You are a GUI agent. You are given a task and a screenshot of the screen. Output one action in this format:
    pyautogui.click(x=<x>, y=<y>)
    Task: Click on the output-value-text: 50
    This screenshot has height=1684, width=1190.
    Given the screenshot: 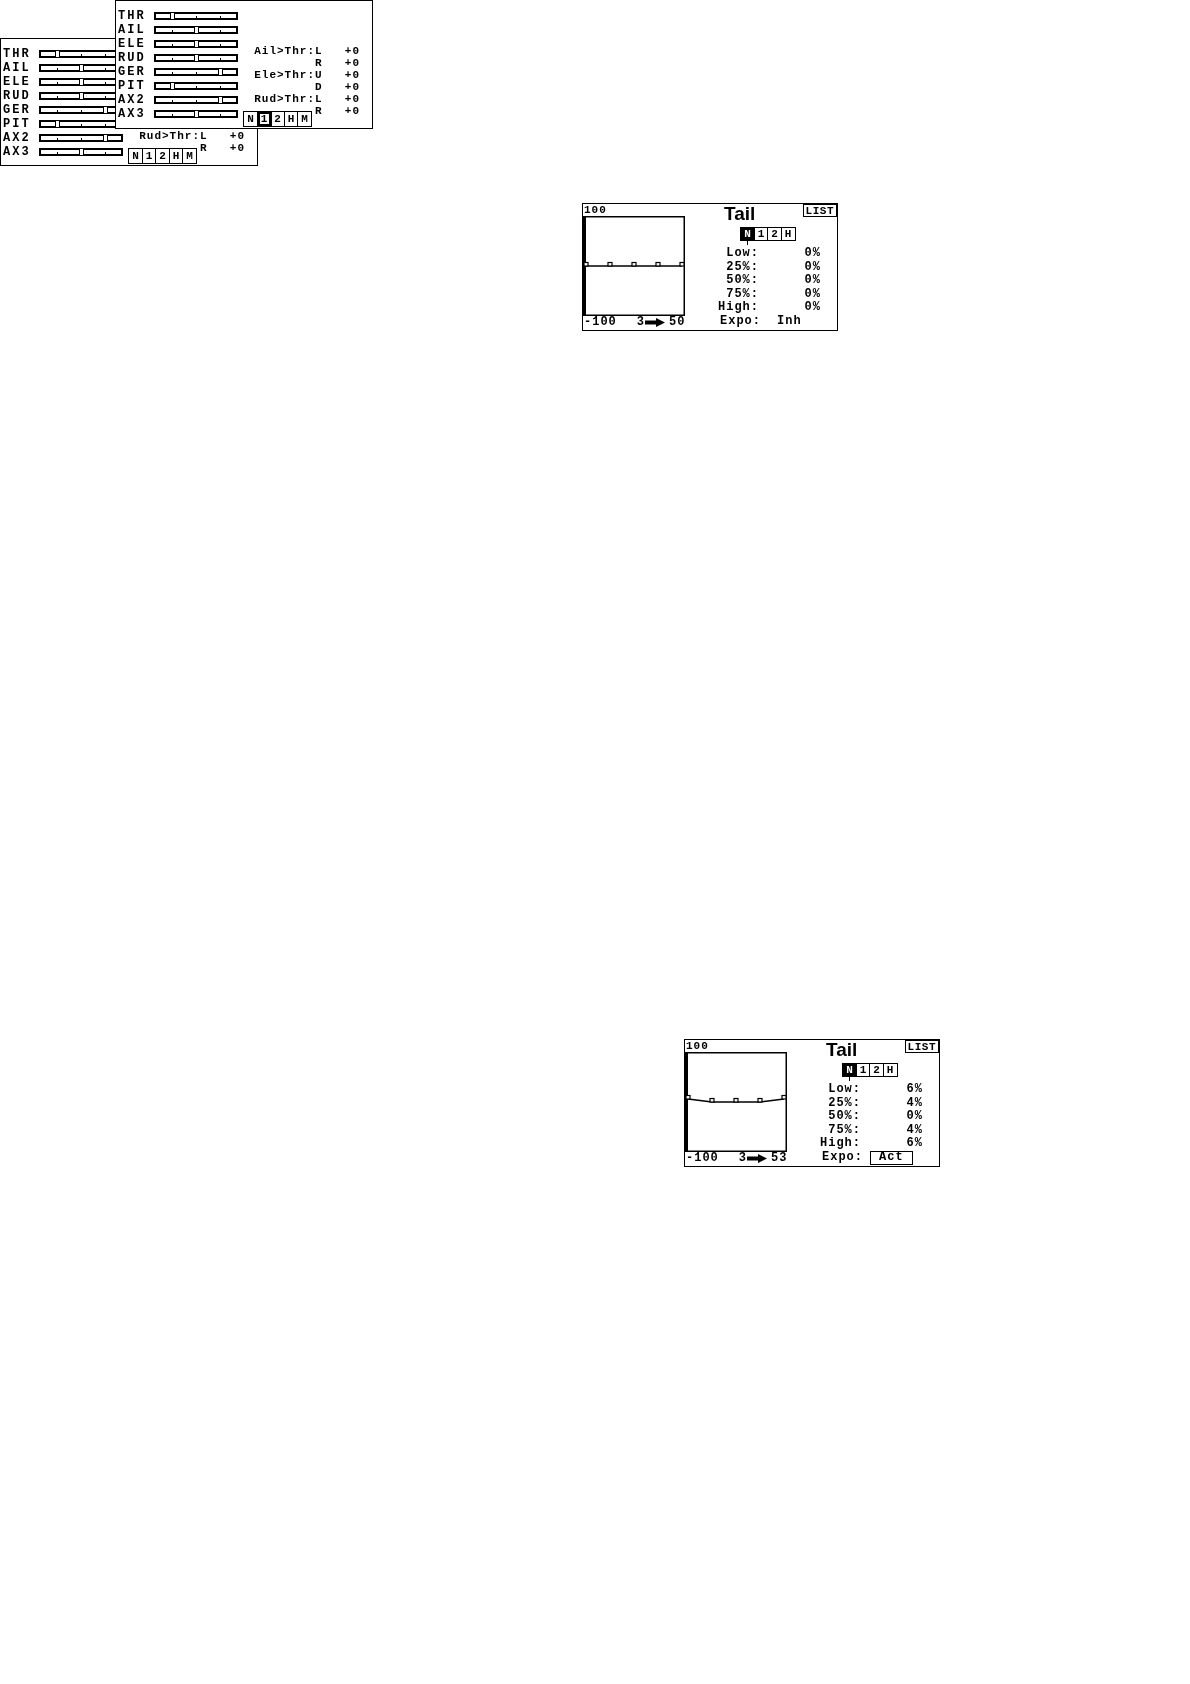 What is the action you would take?
    pyautogui.click(x=677, y=322)
    